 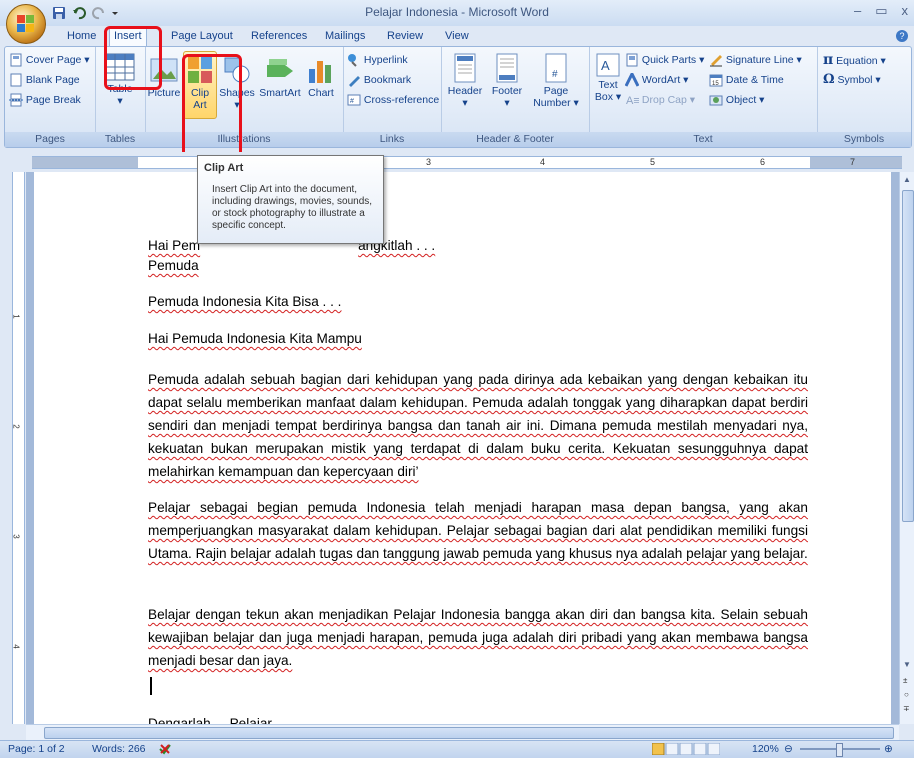 I want to click on cover-page-button: Cover Page ▾, so click(x=49, y=60).